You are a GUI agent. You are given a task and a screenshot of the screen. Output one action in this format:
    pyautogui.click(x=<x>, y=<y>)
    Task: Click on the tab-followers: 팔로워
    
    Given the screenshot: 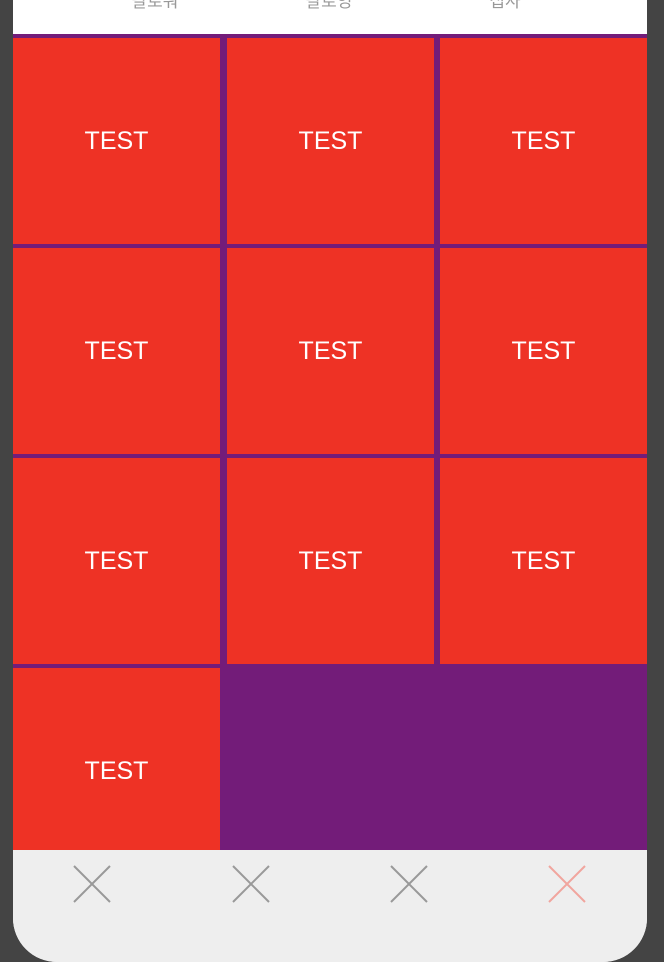 What is the action you would take?
    pyautogui.click(x=155, y=6)
    